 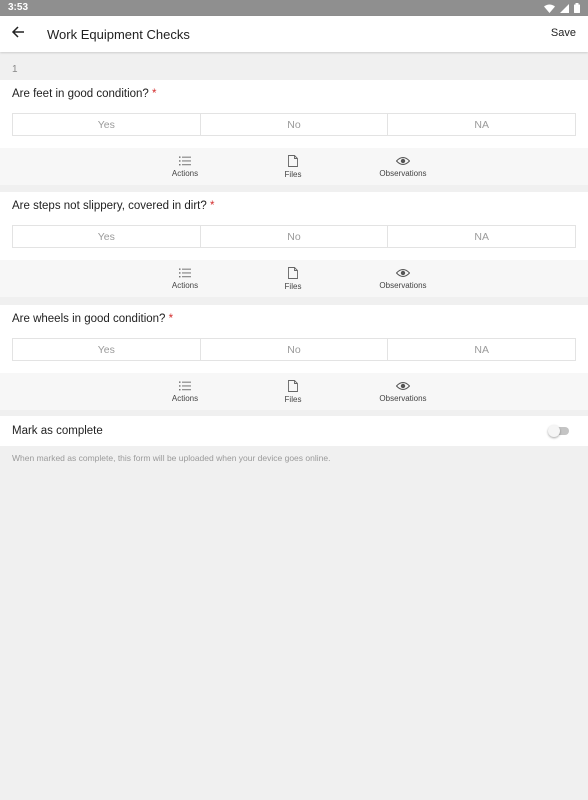 I want to click on arrow-left-icon, so click(x=18, y=34).